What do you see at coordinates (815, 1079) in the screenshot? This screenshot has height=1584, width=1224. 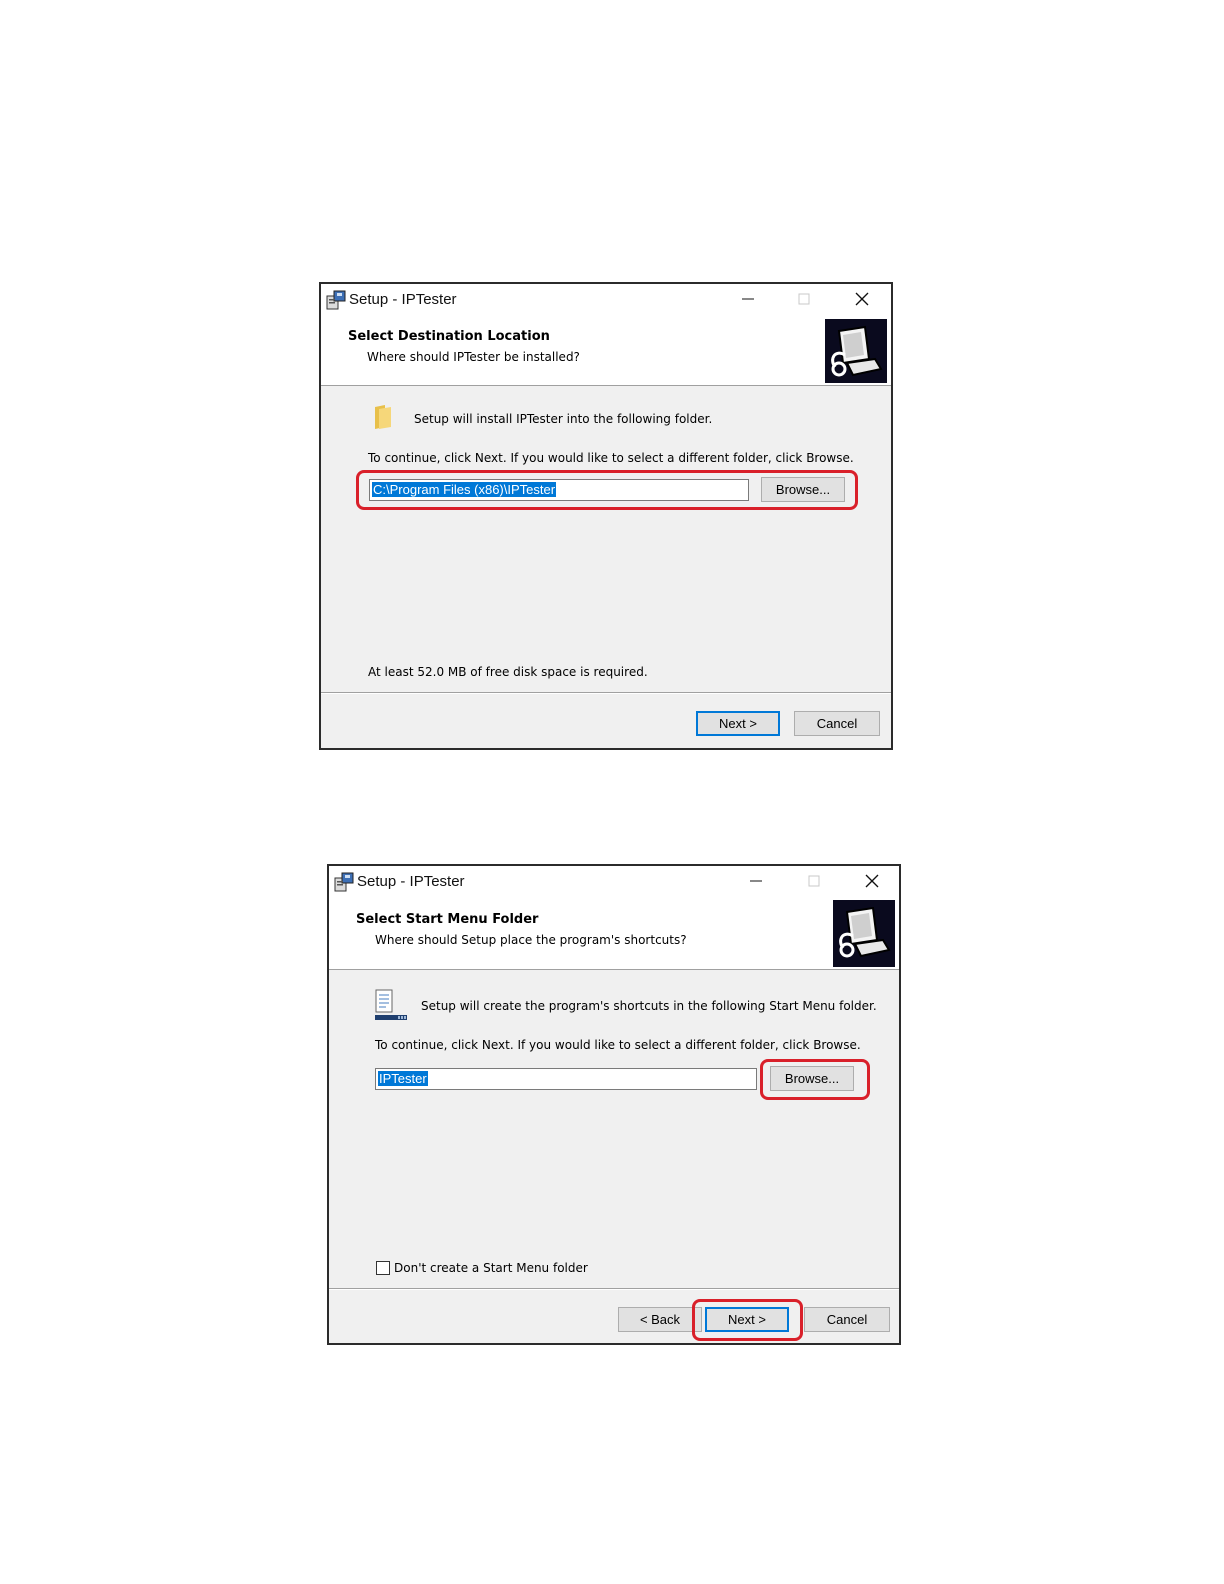 I see `highlight-browse-button` at bounding box center [815, 1079].